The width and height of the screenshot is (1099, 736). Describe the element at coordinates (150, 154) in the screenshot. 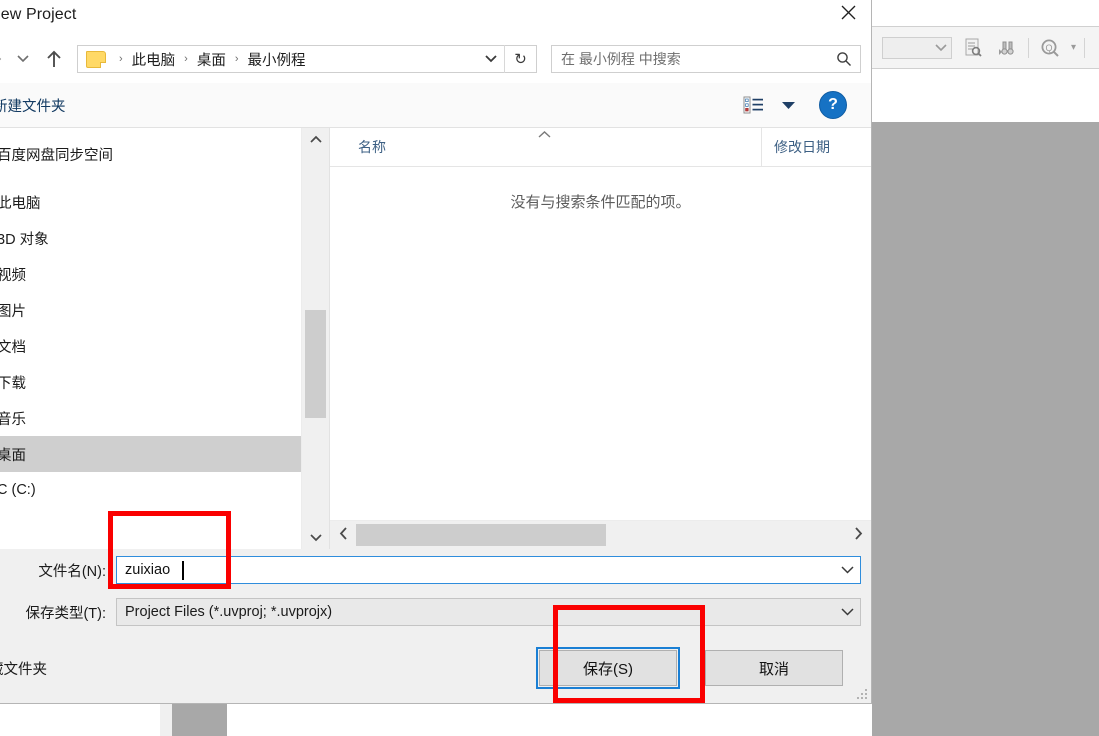

I see `sidebar-item-baidu-sync: 百度网盘同步空间` at that location.